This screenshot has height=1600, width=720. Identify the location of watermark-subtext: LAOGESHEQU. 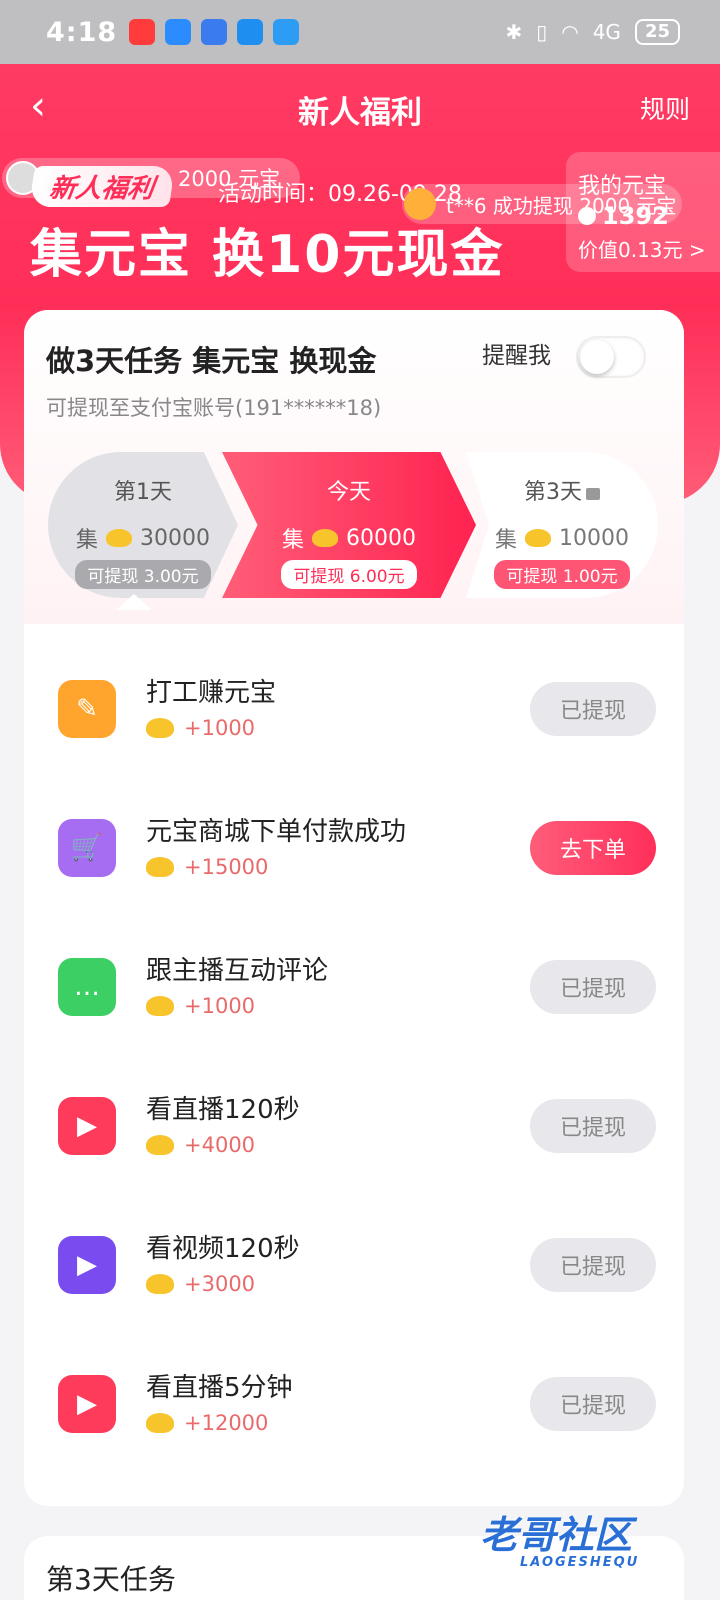
(580, 1562).